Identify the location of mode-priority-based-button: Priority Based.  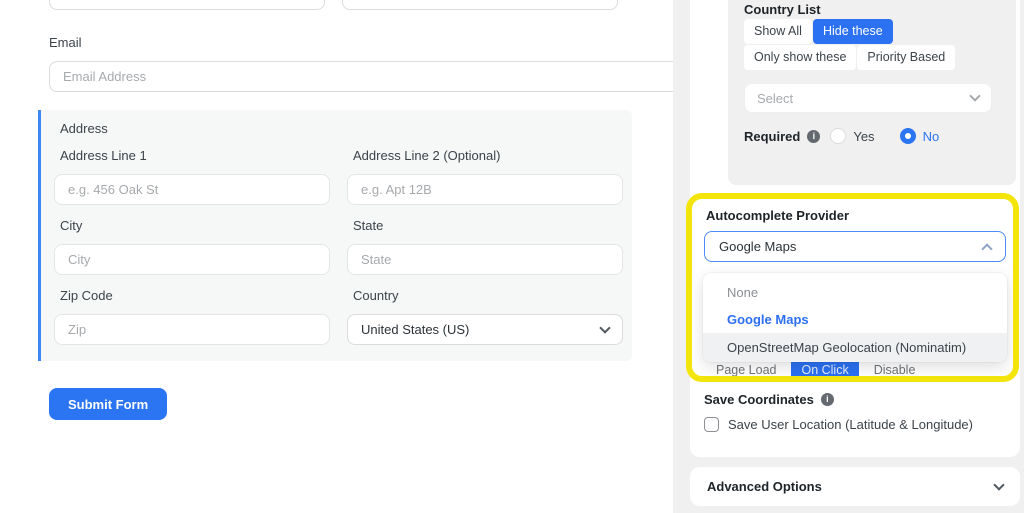
(906, 57).